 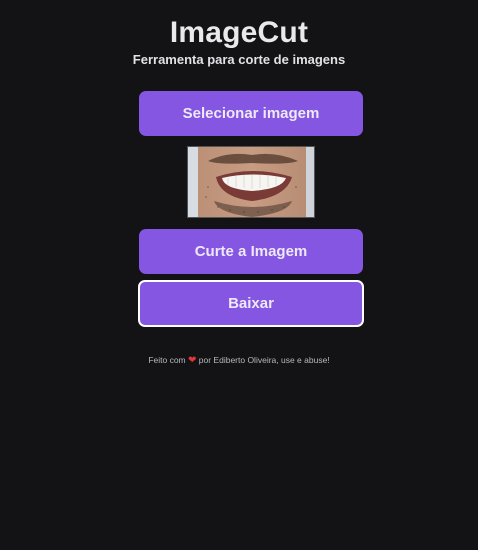 What do you see at coordinates (192, 360) in the screenshot?
I see `heart-icon: ❤` at bounding box center [192, 360].